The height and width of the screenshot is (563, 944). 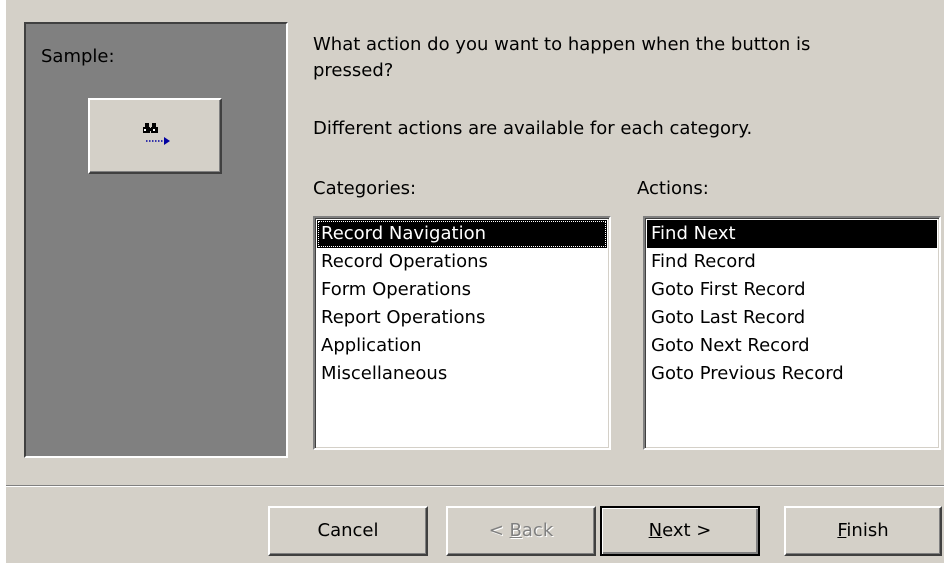 I want to click on action-item: Find Record, so click(x=792, y=262).